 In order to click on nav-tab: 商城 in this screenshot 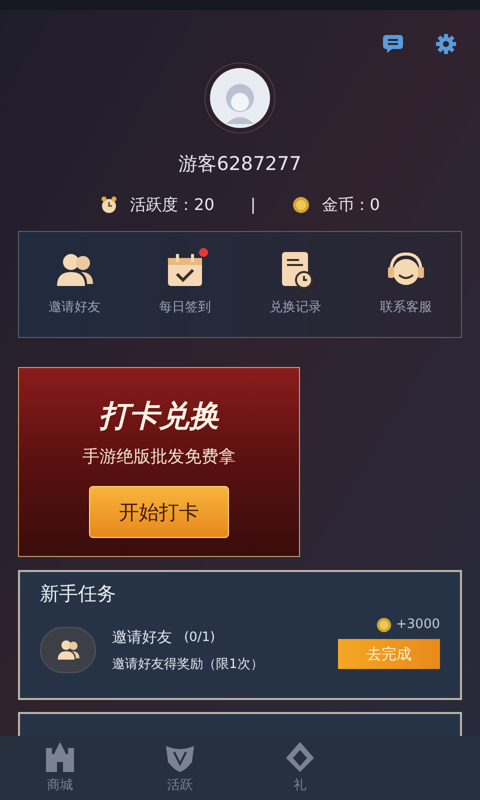, I will do `click(60, 768)`.